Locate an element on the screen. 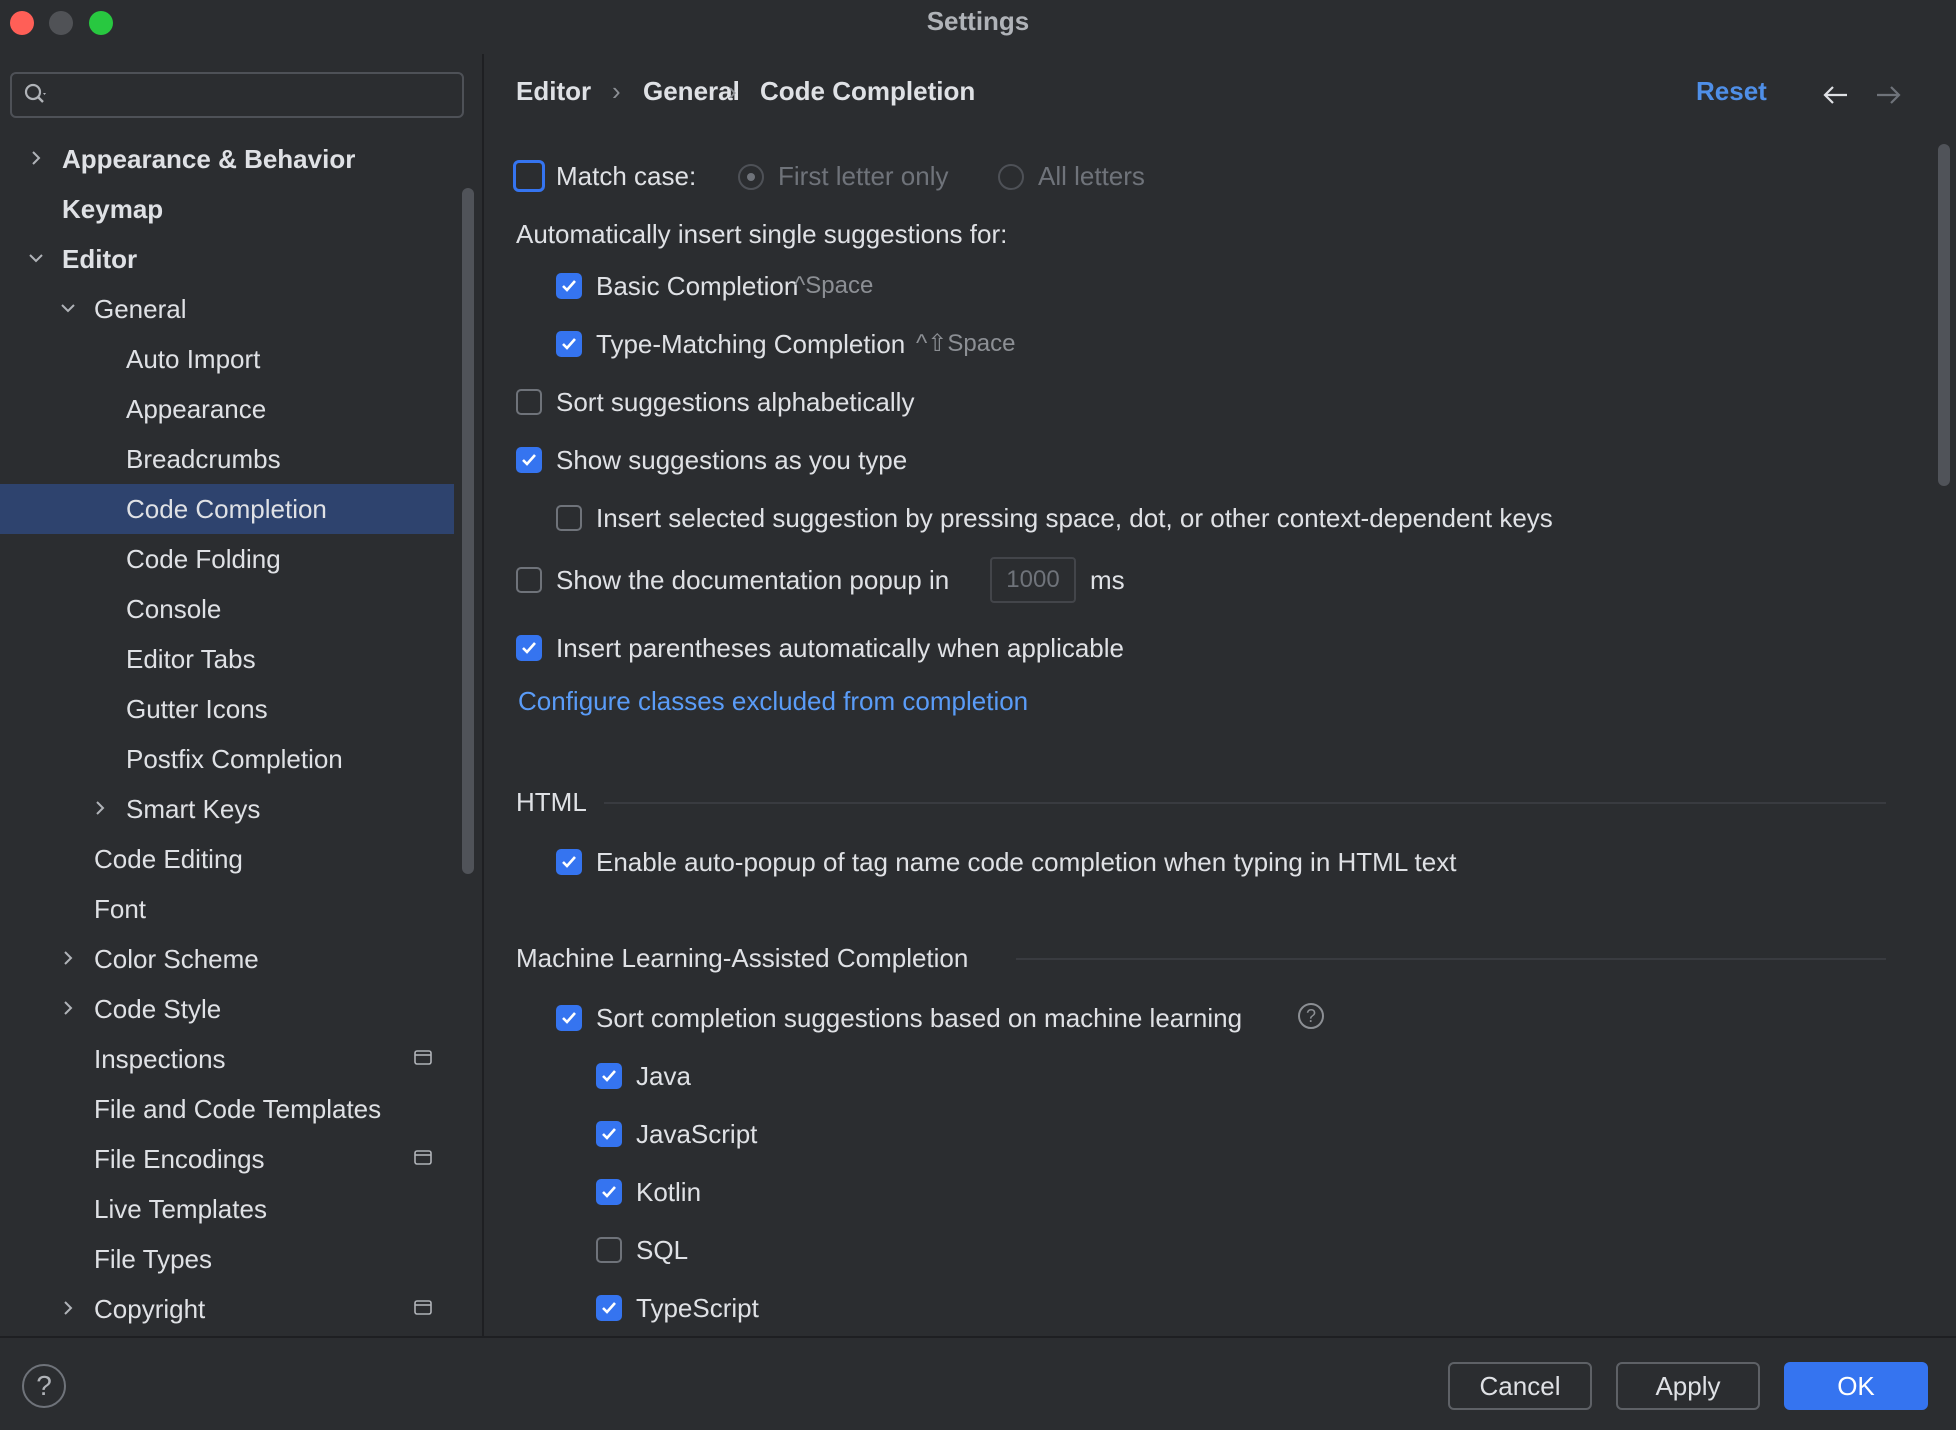 The image size is (1956, 1430). show-as-type-checkbox is located at coordinates (529, 460).